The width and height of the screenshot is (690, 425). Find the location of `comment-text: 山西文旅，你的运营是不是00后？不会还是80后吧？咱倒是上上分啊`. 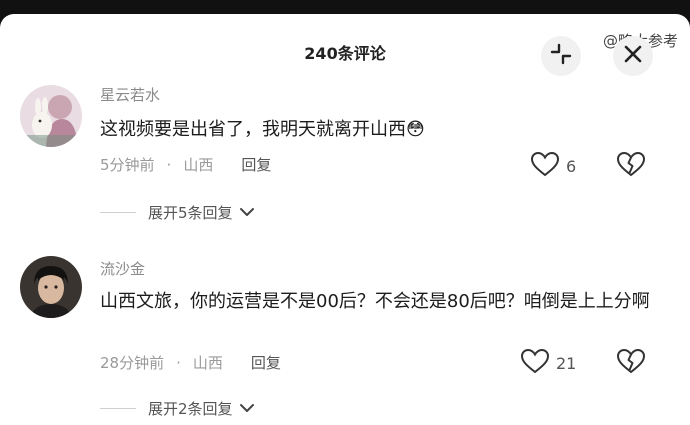

comment-text: 山西文旅，你的运营是不是00后？不会还是80后吧？咱倒是上上分啊 is located at coordinates (375, 301).